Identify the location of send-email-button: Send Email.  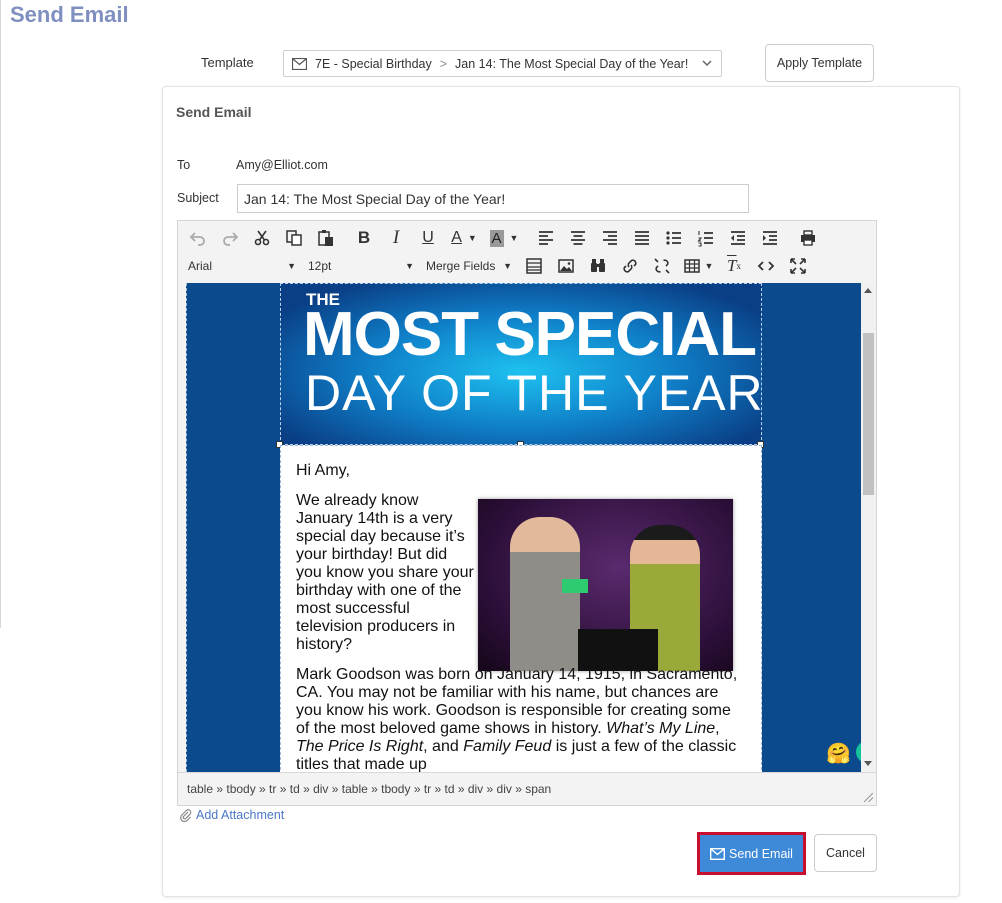
(751, 853).